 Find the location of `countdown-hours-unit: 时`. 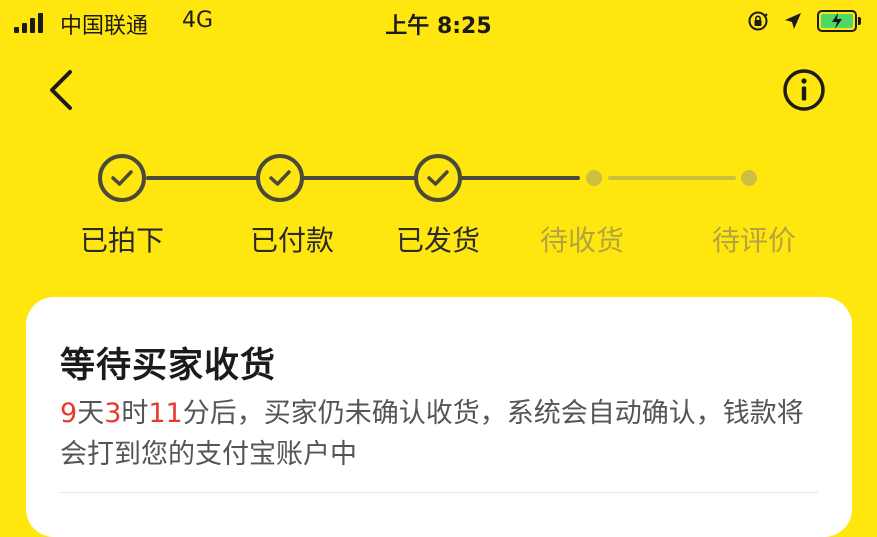

countdown-hours-unit: 时 is located at coordinates (135, 413).